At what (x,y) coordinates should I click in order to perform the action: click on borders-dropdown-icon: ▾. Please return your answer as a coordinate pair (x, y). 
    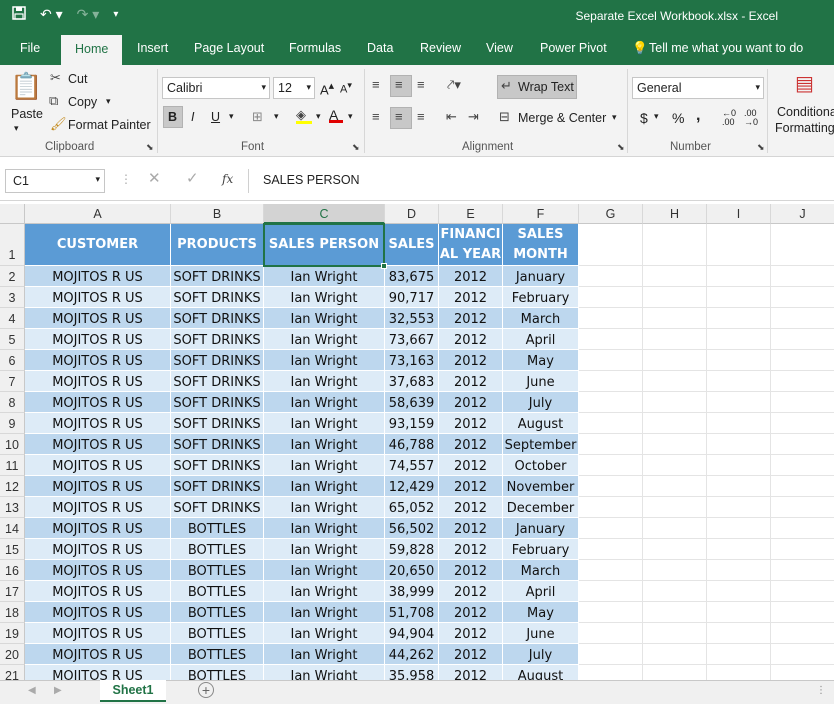
    Looking at the image, I should click on (276, 116).